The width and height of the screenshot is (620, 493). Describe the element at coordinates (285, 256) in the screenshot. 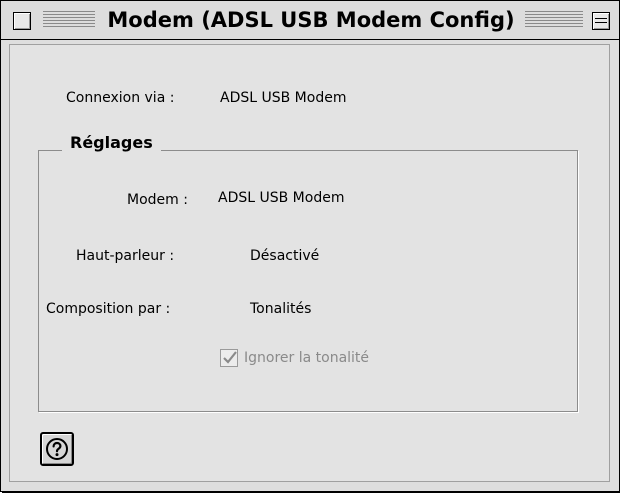

I see `speaker-value: Désactivé` at that location.